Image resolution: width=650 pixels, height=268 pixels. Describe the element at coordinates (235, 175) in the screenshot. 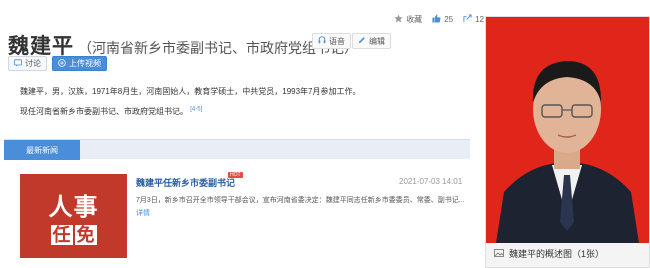

I see `hot-badge: HOT` at that location.